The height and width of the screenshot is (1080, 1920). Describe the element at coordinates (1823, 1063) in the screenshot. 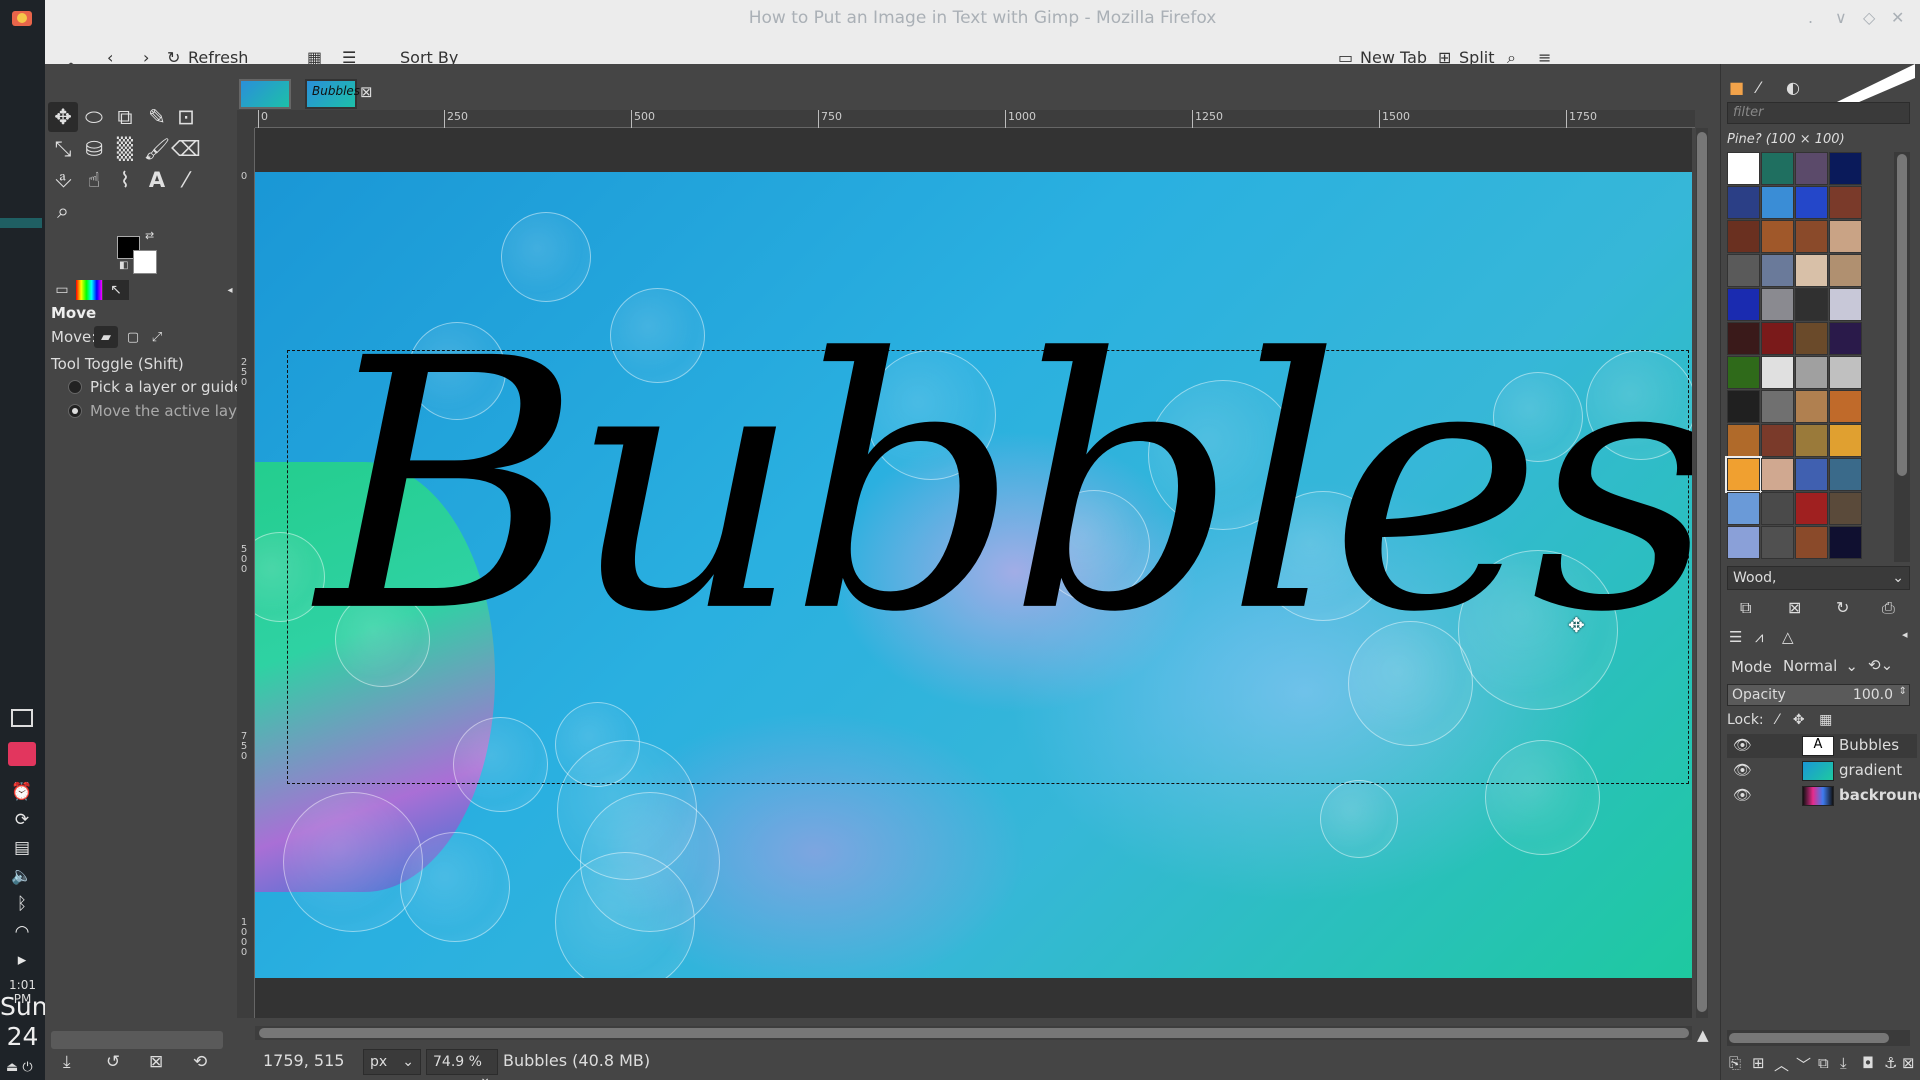

I see `duplicate-layer-icon: ⧉` at that location.